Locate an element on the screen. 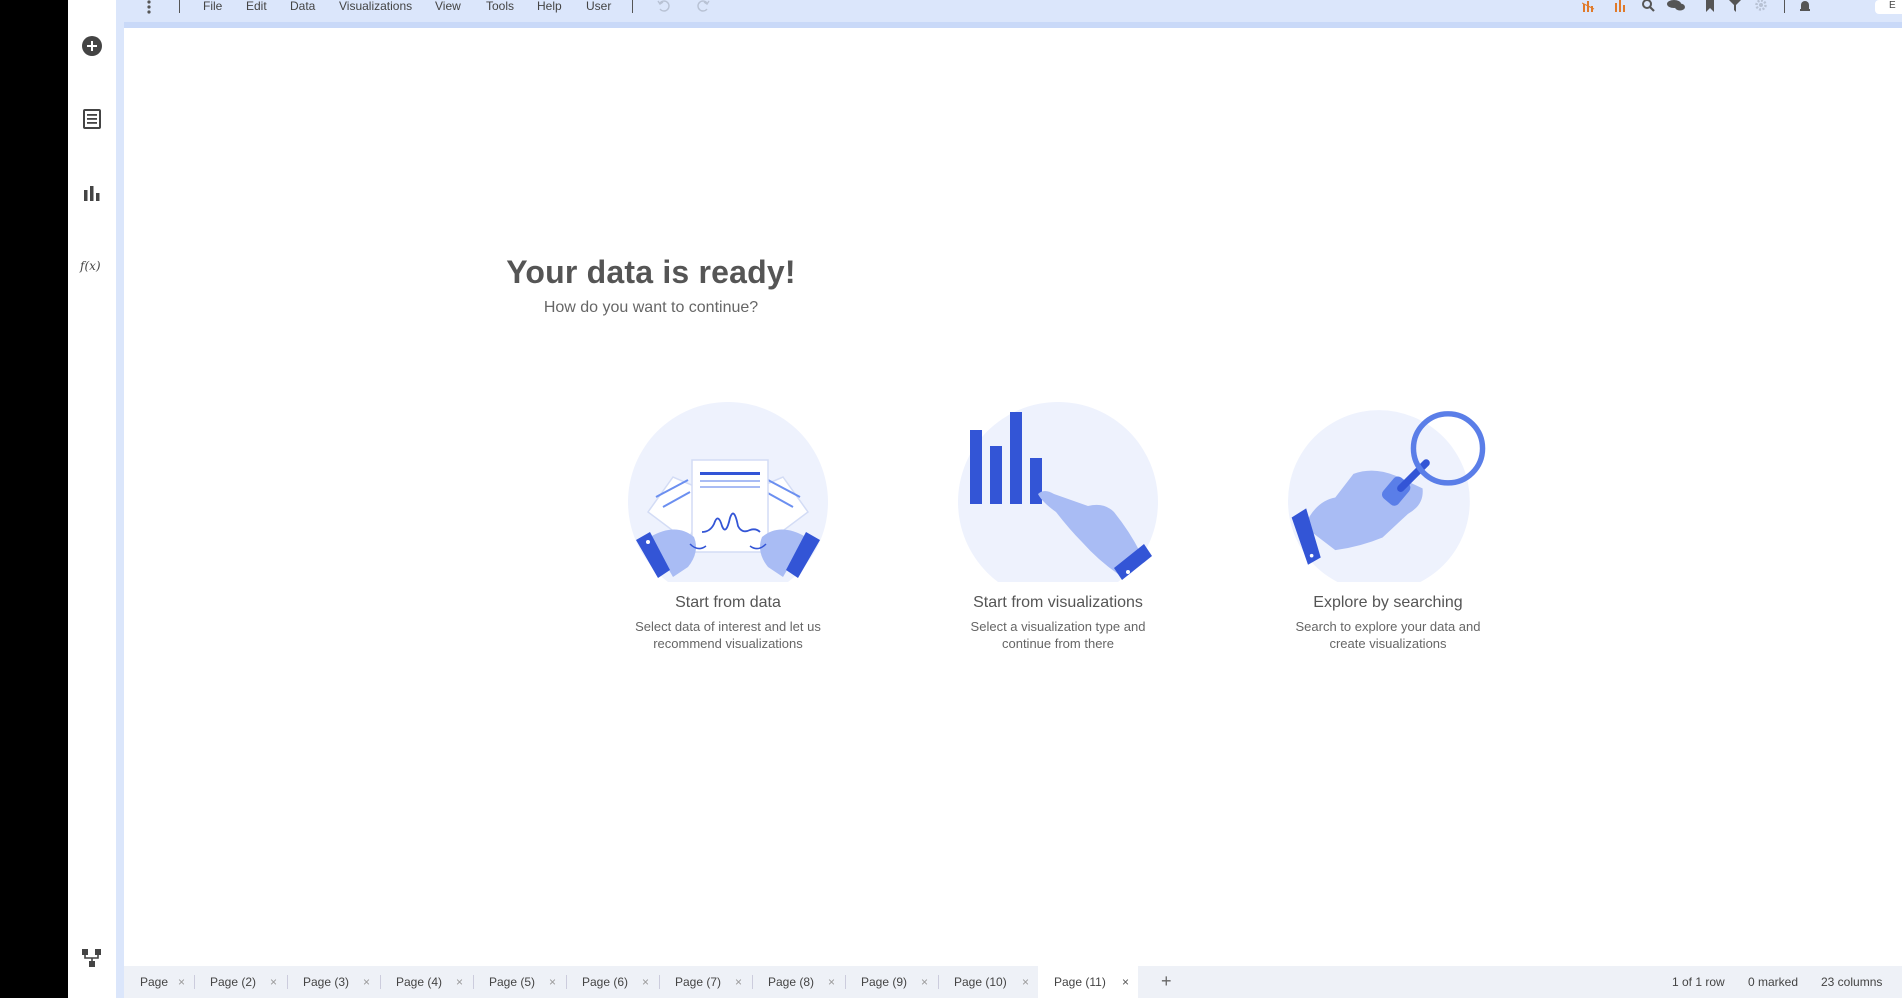 This screenshot has width=1902, height=998. visualization-illustration-icon is located at coordinates (1058, 492).